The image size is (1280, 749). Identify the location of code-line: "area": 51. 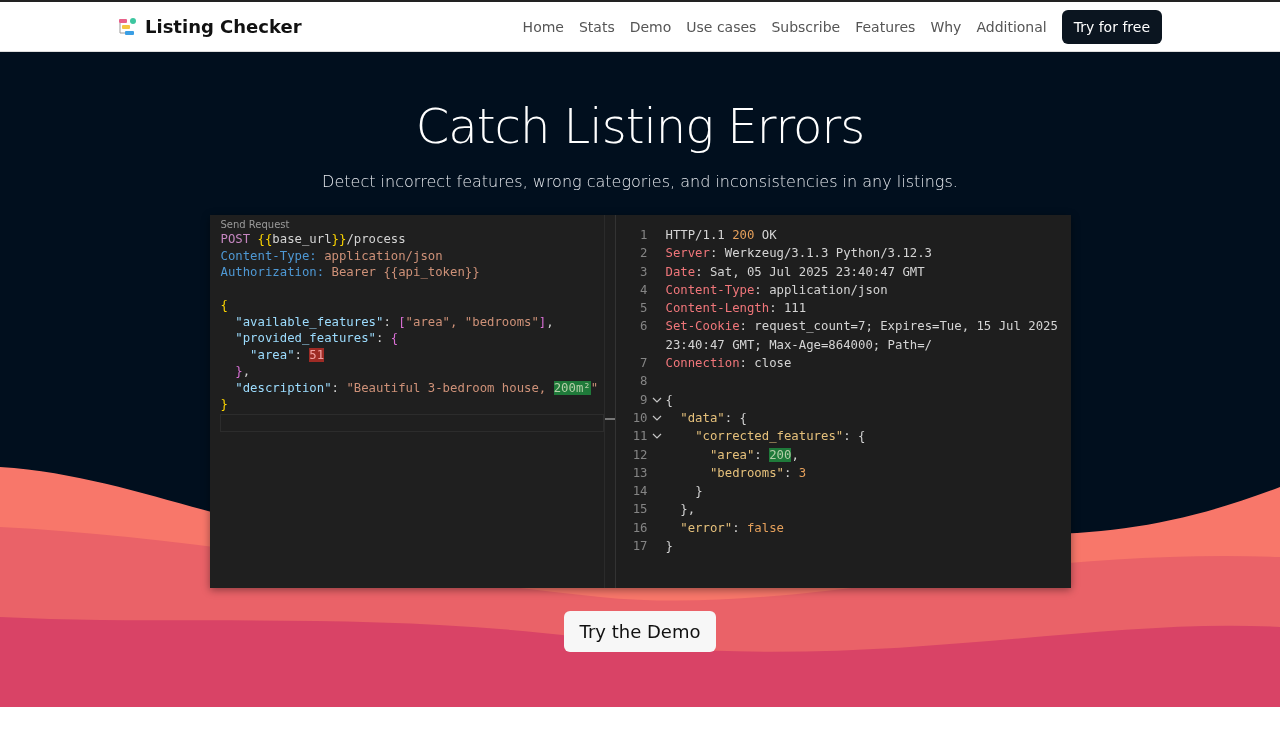
(287, 354).